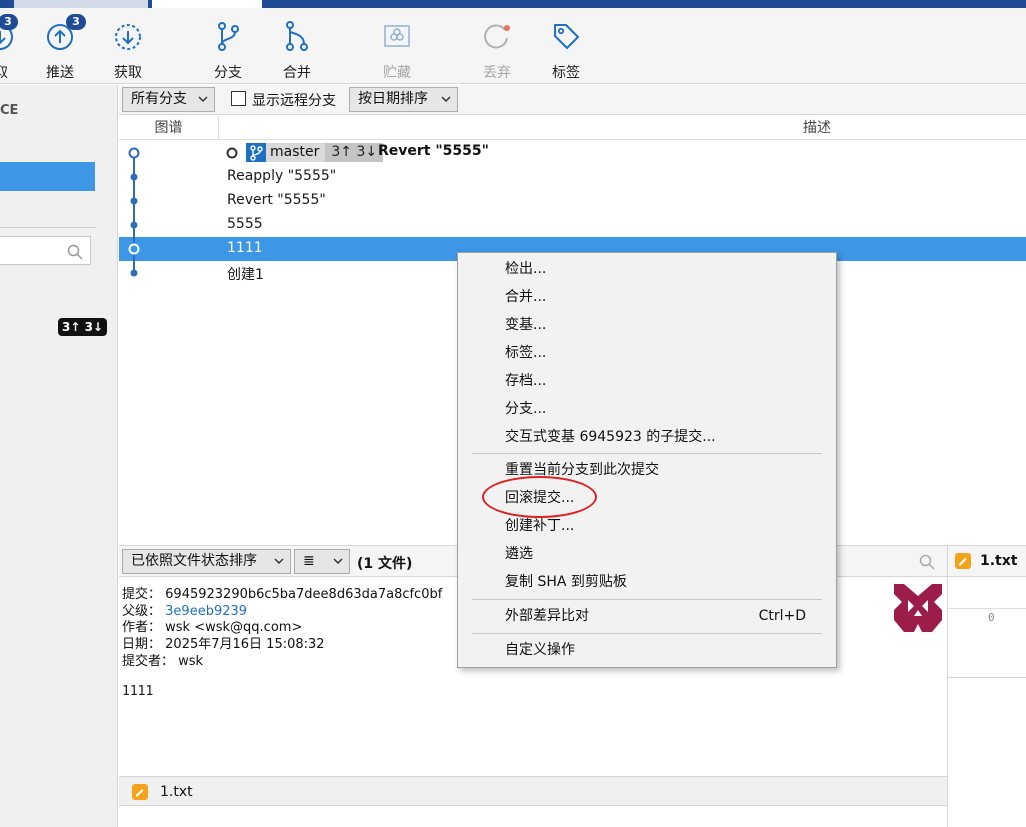  I want to click on pull-button: 3 取, so click(15, 47).